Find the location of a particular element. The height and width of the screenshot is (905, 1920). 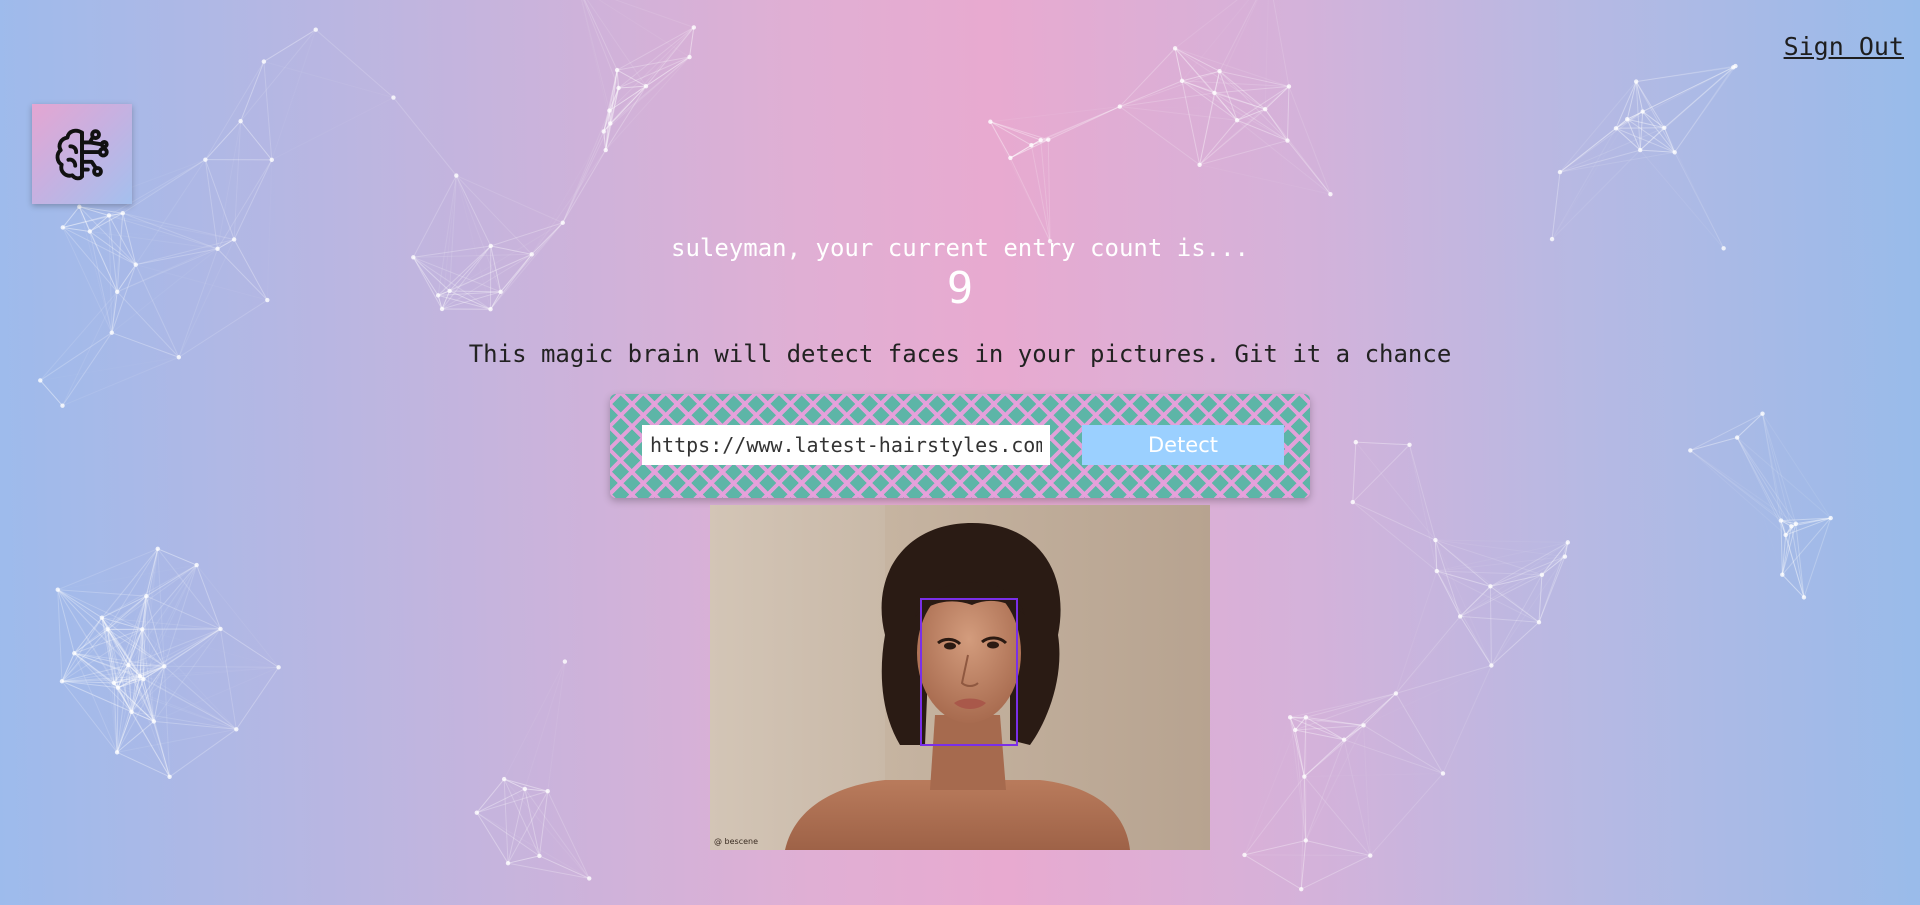

detection-result-image: @ bescene is located at coordinates (960, 677).